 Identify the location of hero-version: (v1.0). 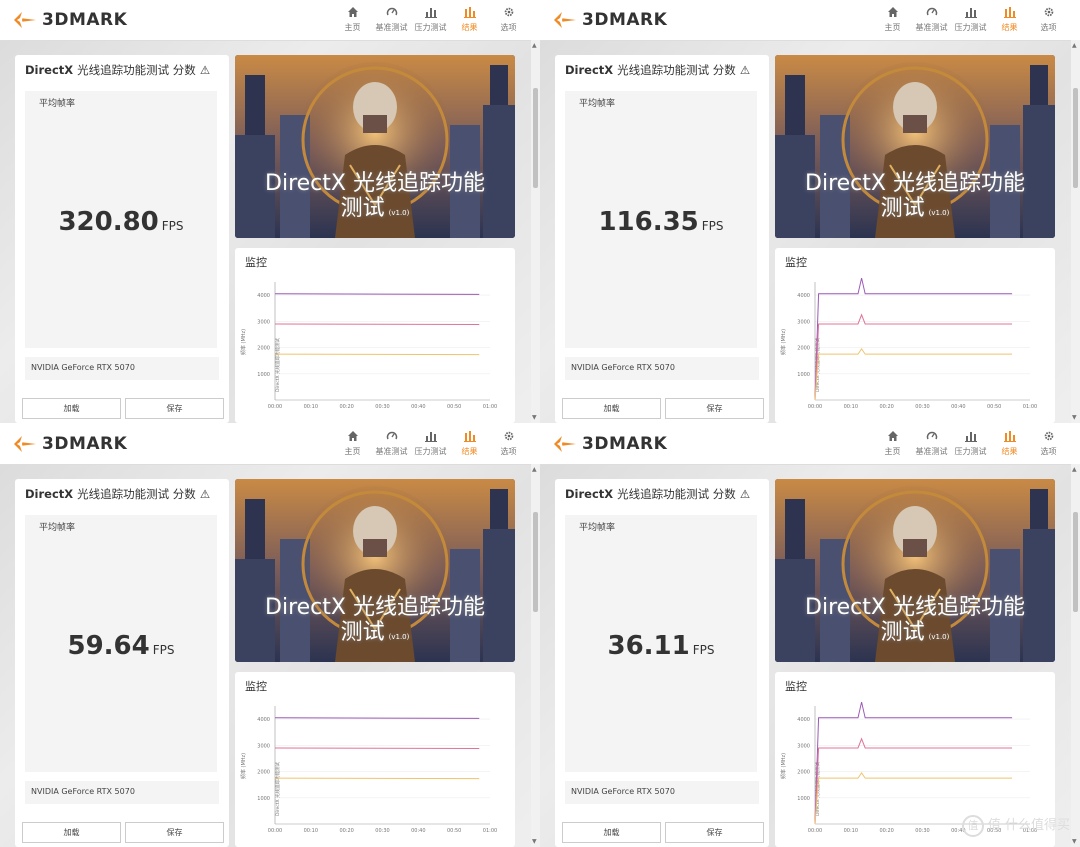
(939, 213).